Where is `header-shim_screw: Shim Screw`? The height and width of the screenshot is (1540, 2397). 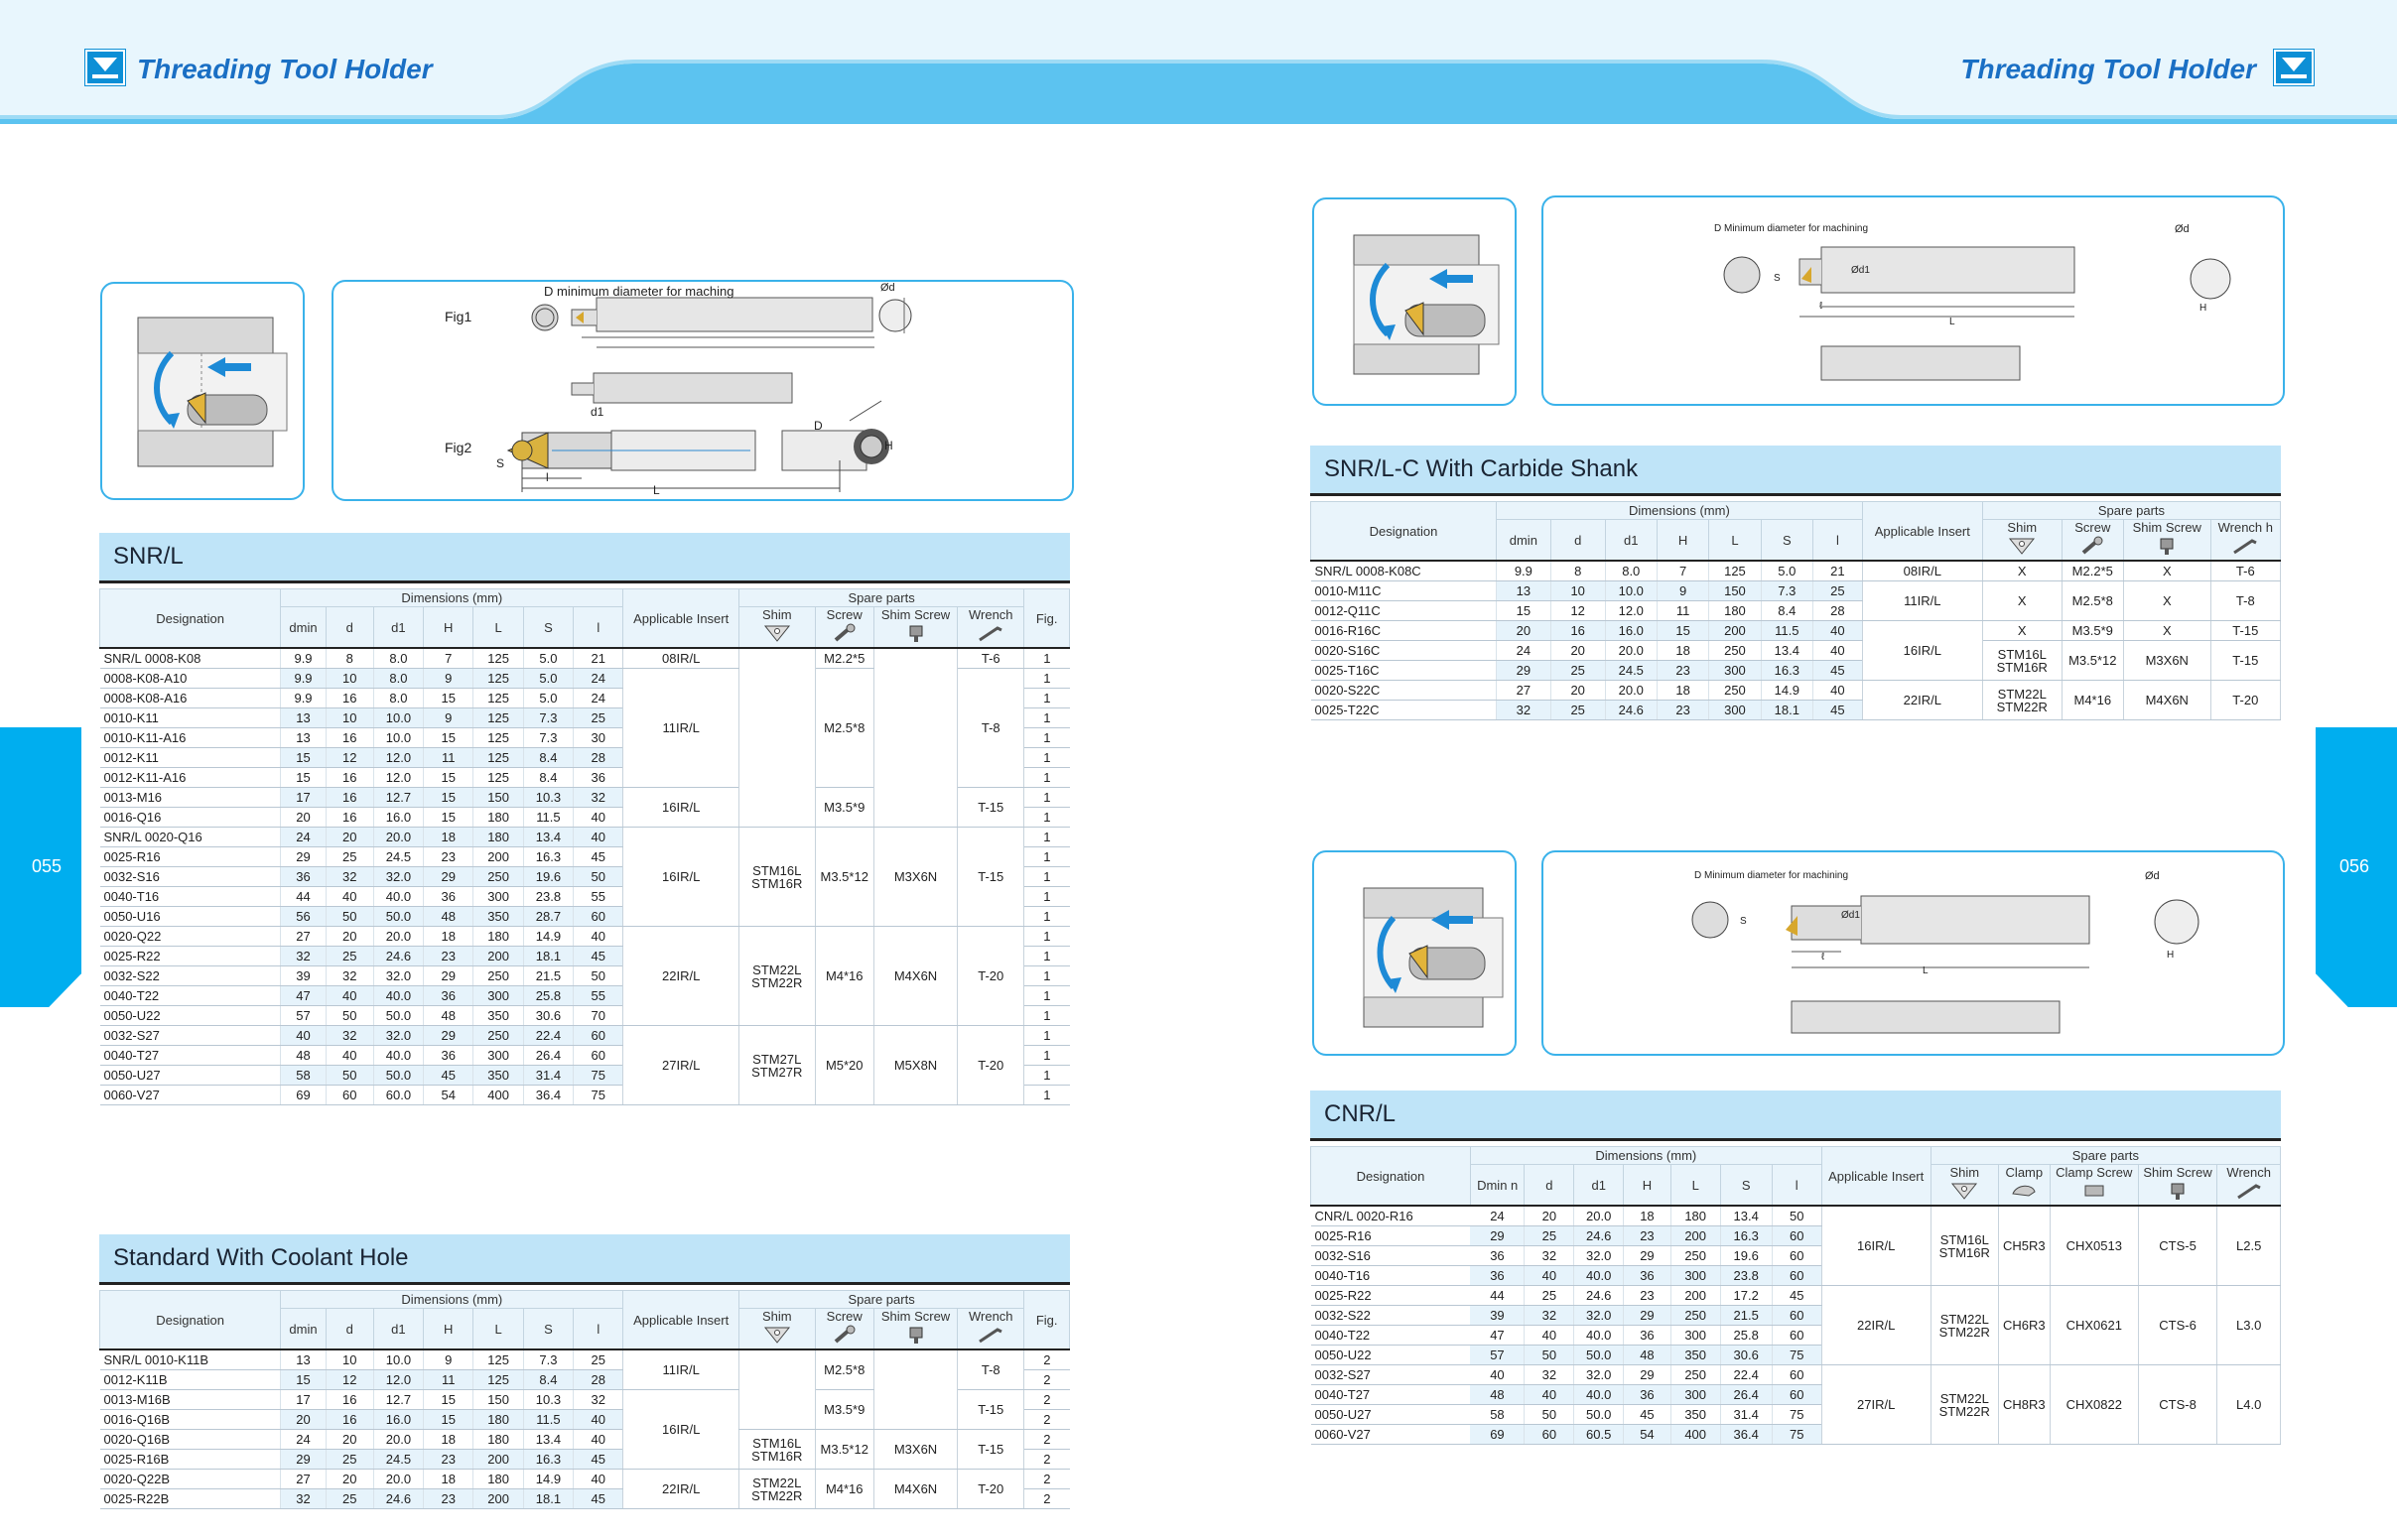
header-shim_screw: Shim Screw is located at coordinates (2177, 1185).